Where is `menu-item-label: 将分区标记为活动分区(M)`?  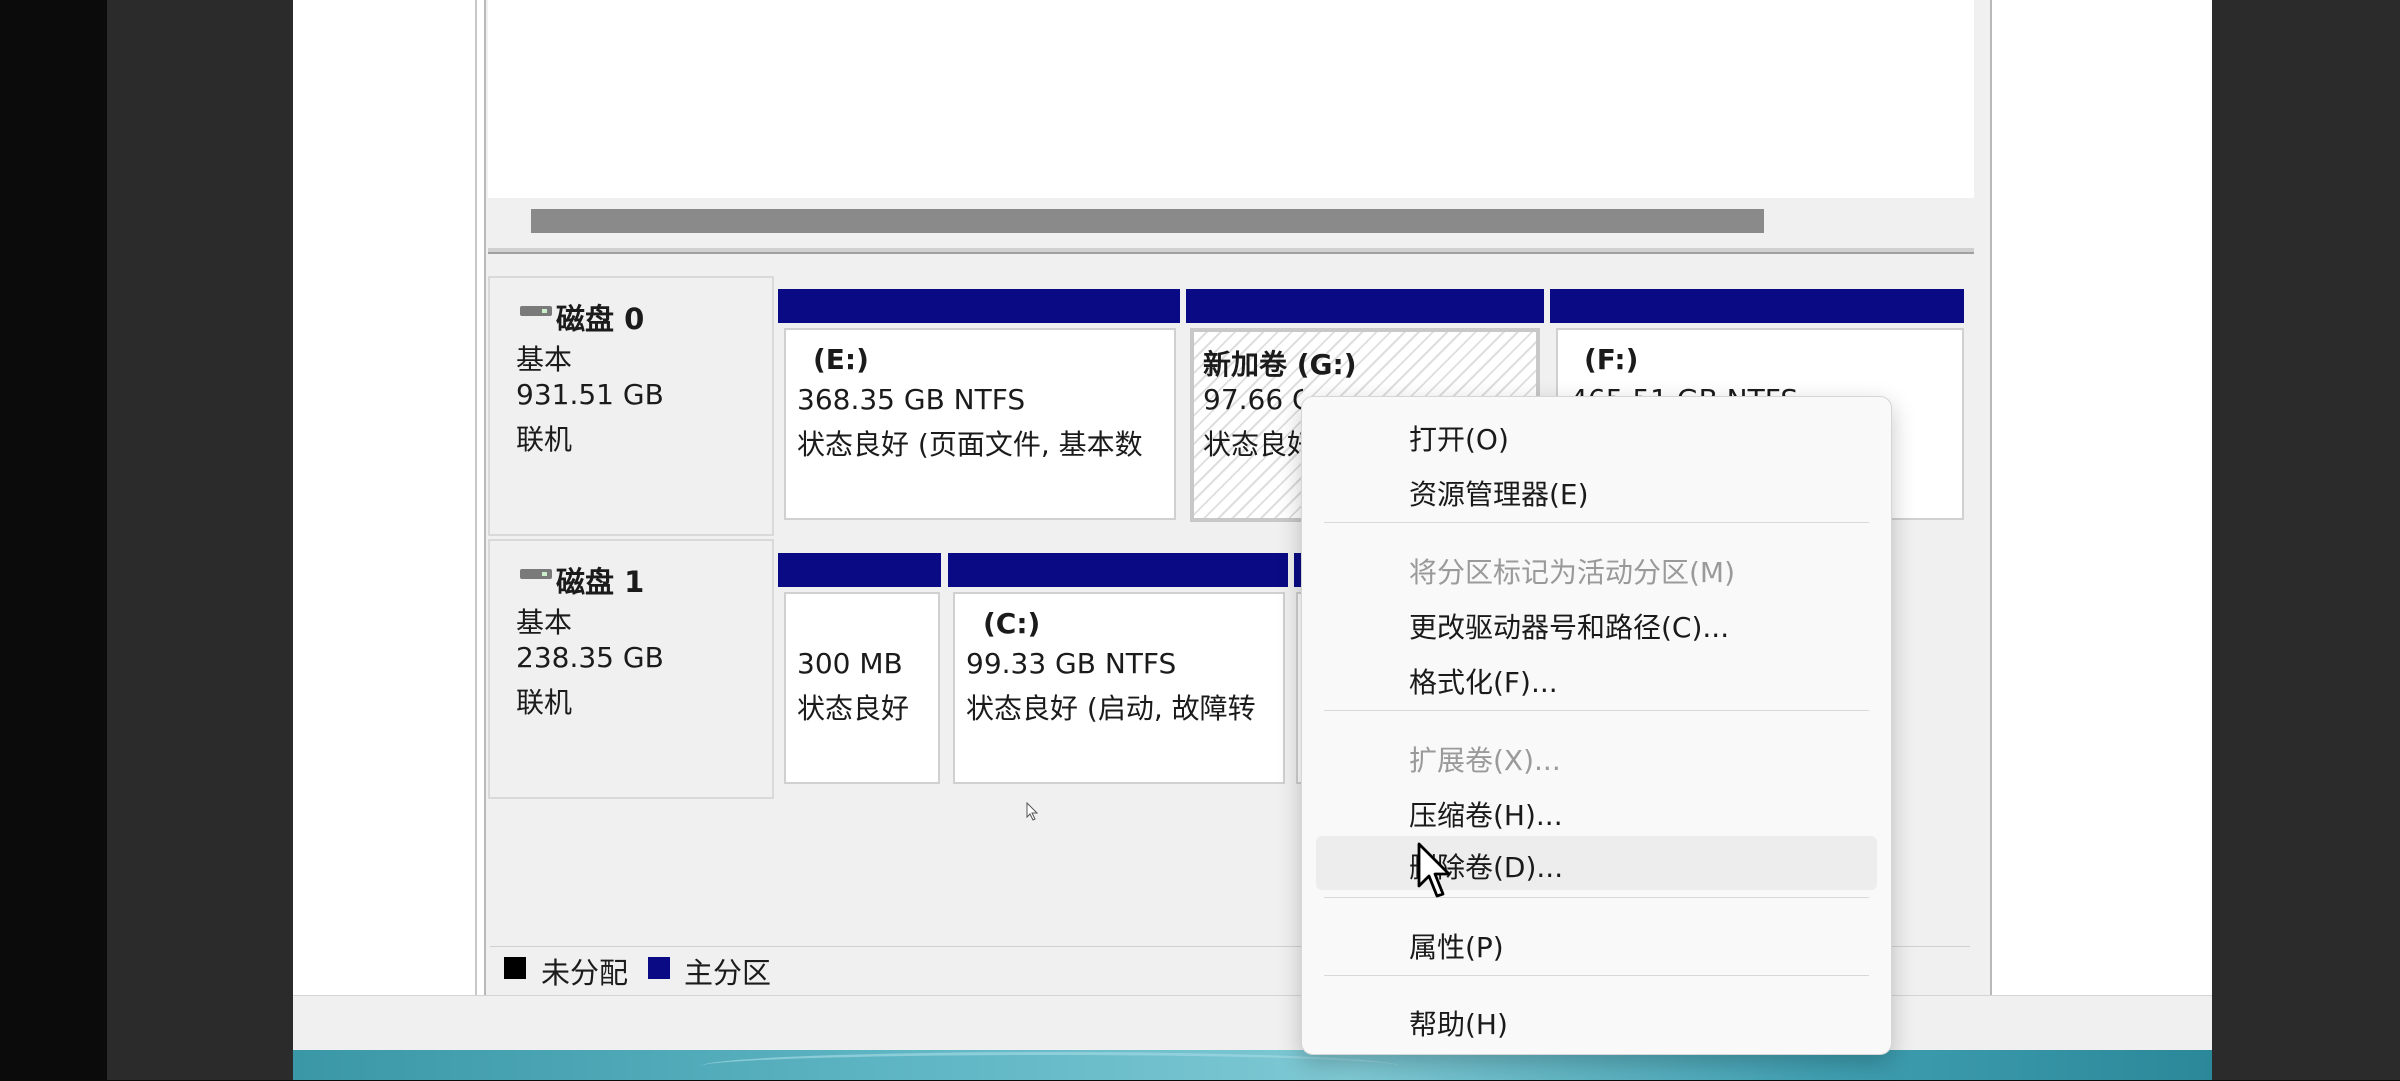 menu-item-label: 将分区标记为活动分区(M) is located at coordinates (1572, 572).